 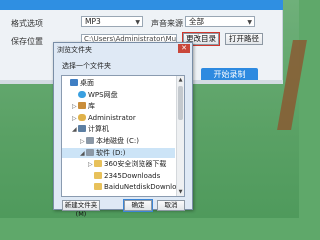 What do you see at coordinates (27, 23) in the screenshot?
I see `format-label: 格式选项` at bounding box center [27, 23].